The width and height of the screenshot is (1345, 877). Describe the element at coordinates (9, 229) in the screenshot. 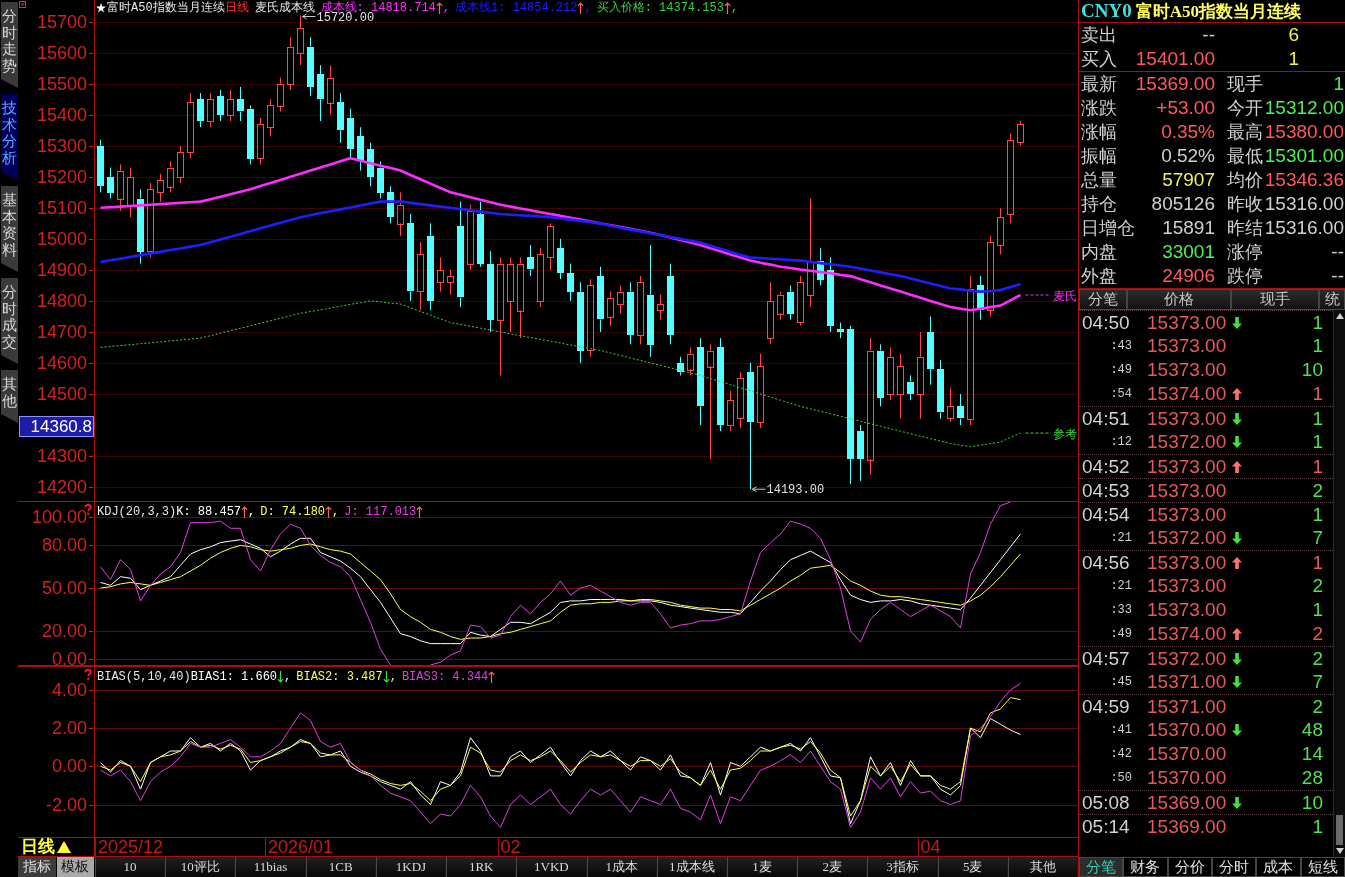

I see `sidebar-tab: 基本资料` at that location.